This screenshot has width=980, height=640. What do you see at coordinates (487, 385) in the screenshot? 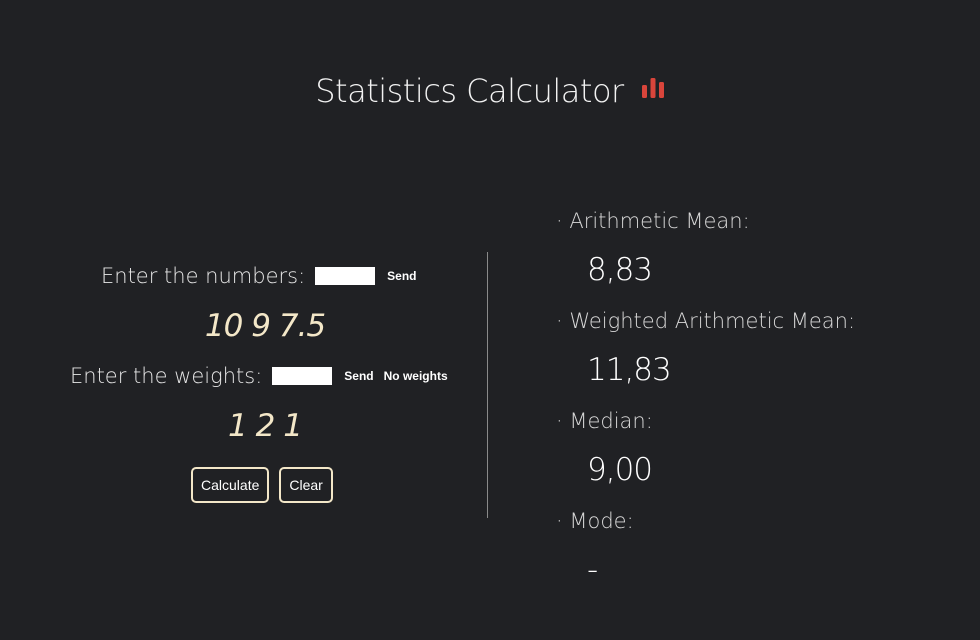
I see `vertical-divider` at bounding box center [487, 385].